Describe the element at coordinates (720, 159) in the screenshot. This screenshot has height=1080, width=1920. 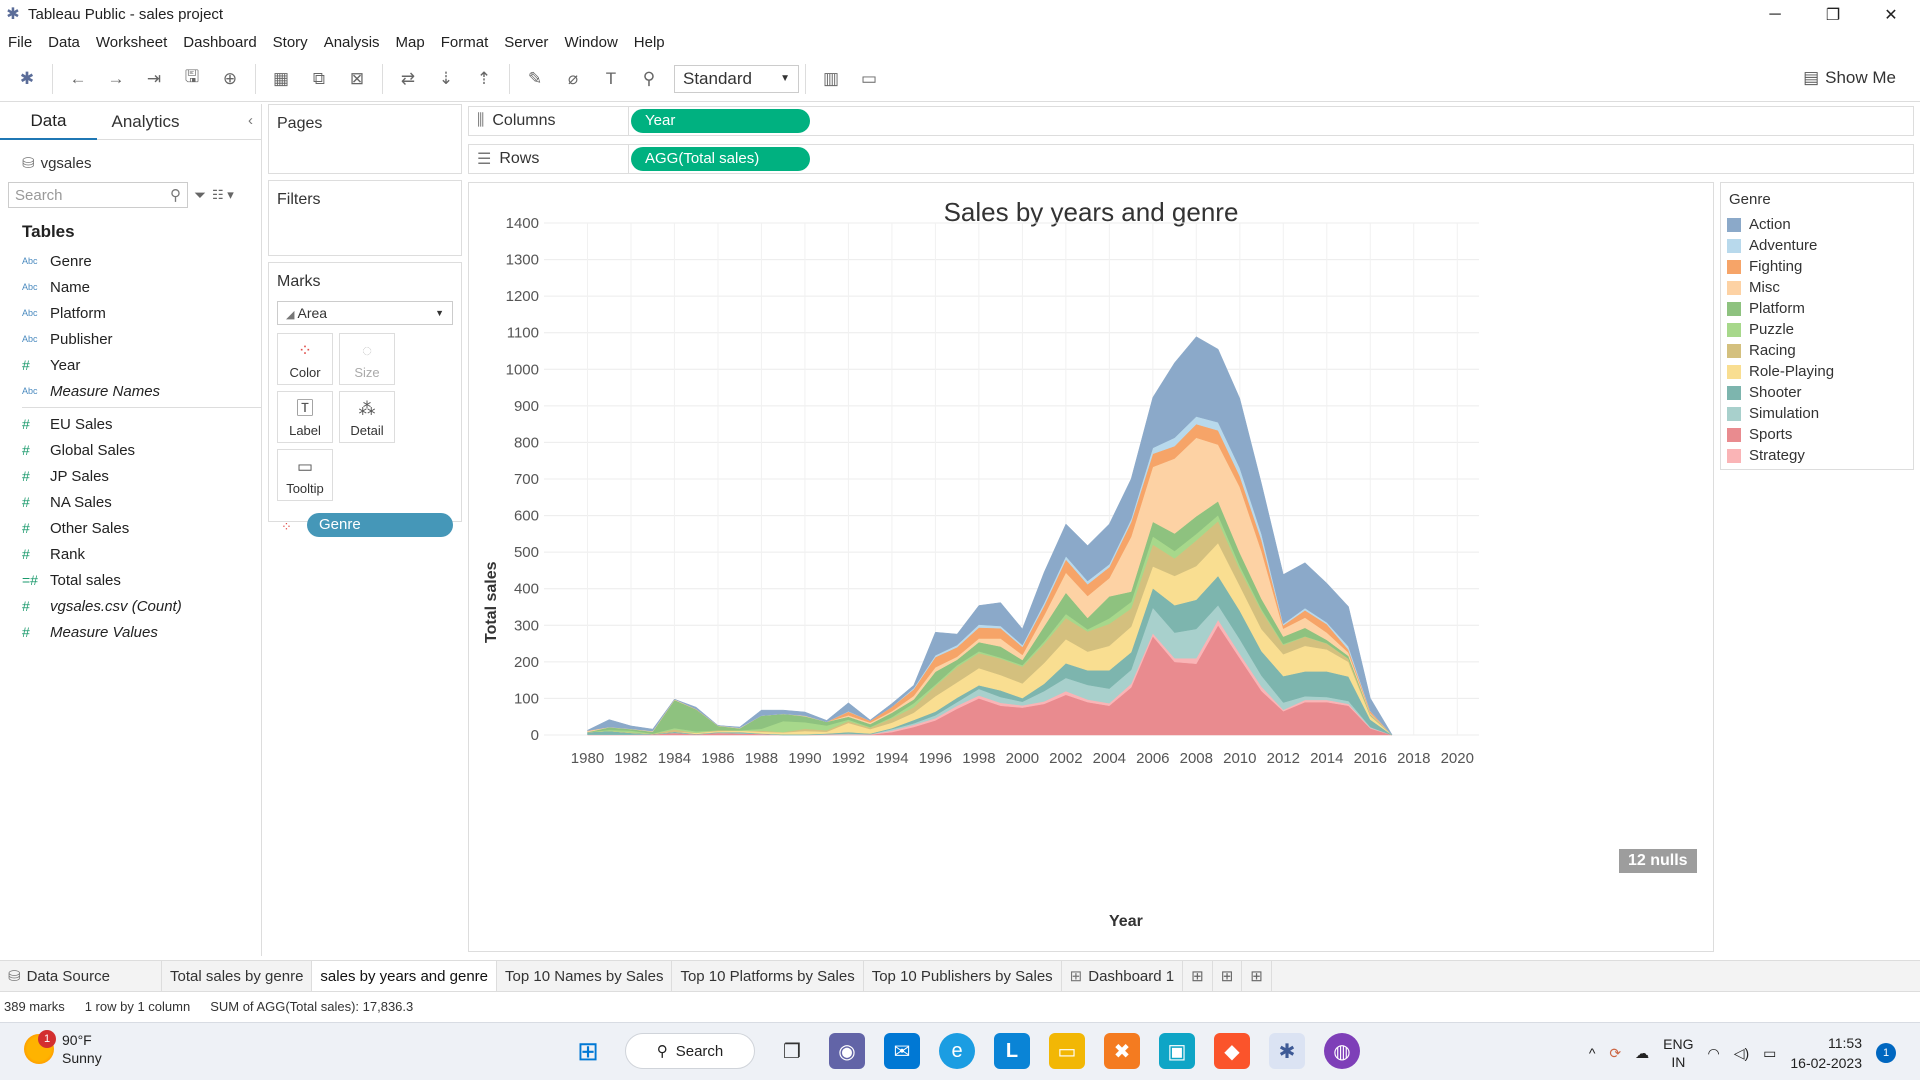
I see `total-sales-pill: AGG(Total sales)` at that location.